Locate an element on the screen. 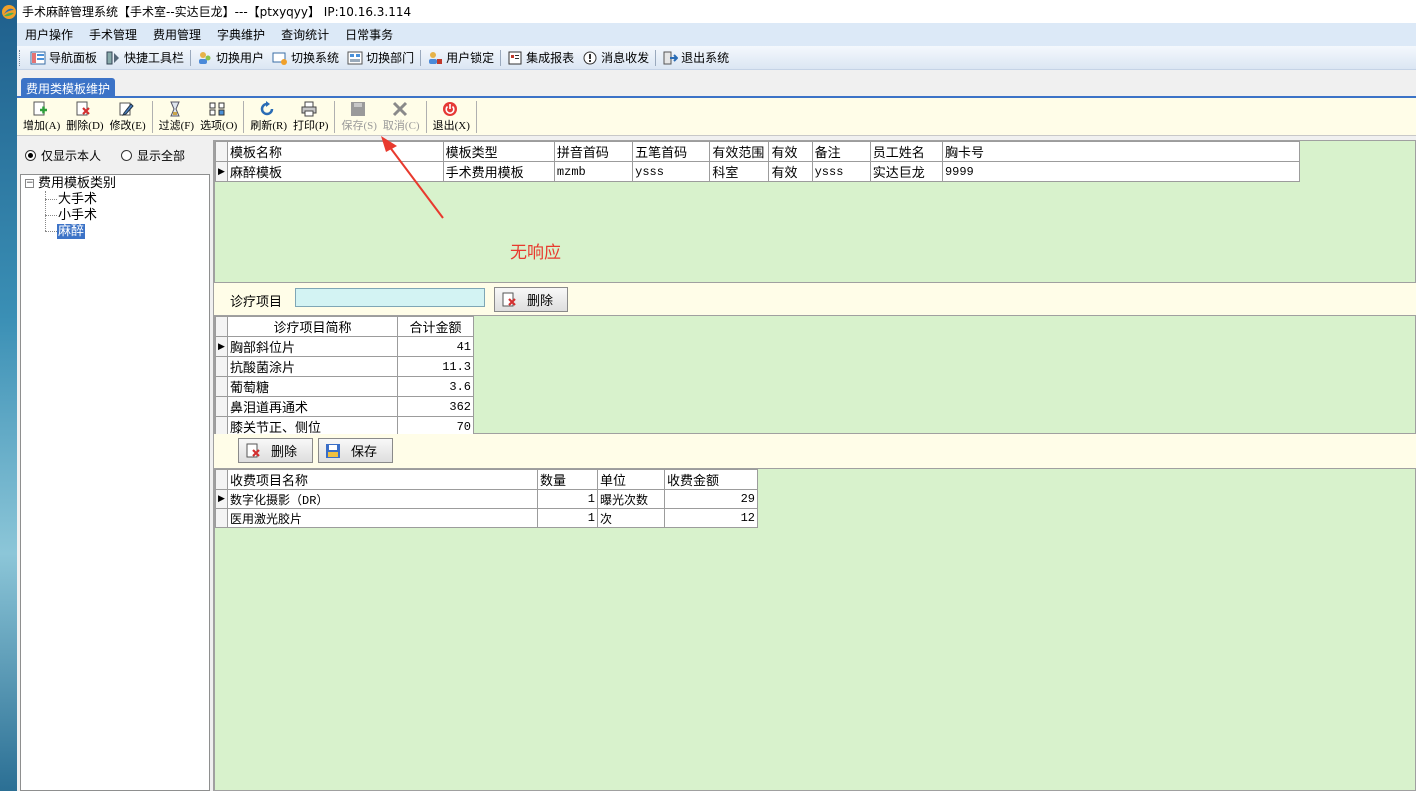 This screenshot has width=1416, height=791. filter-button: 过滤(F) is located at coordinates (176, 116).